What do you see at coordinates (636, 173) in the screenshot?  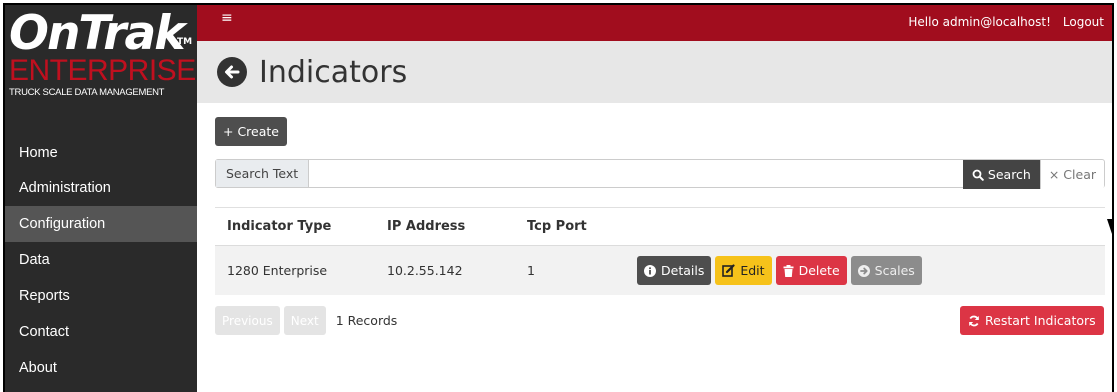 I see `search-input` at bounding box center [636, 173].